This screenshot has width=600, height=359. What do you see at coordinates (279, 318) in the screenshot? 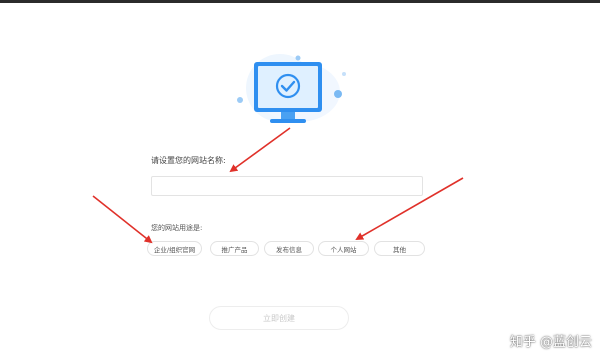
I see `create-now-button: 立即创建` at bounding box center [279, 318].